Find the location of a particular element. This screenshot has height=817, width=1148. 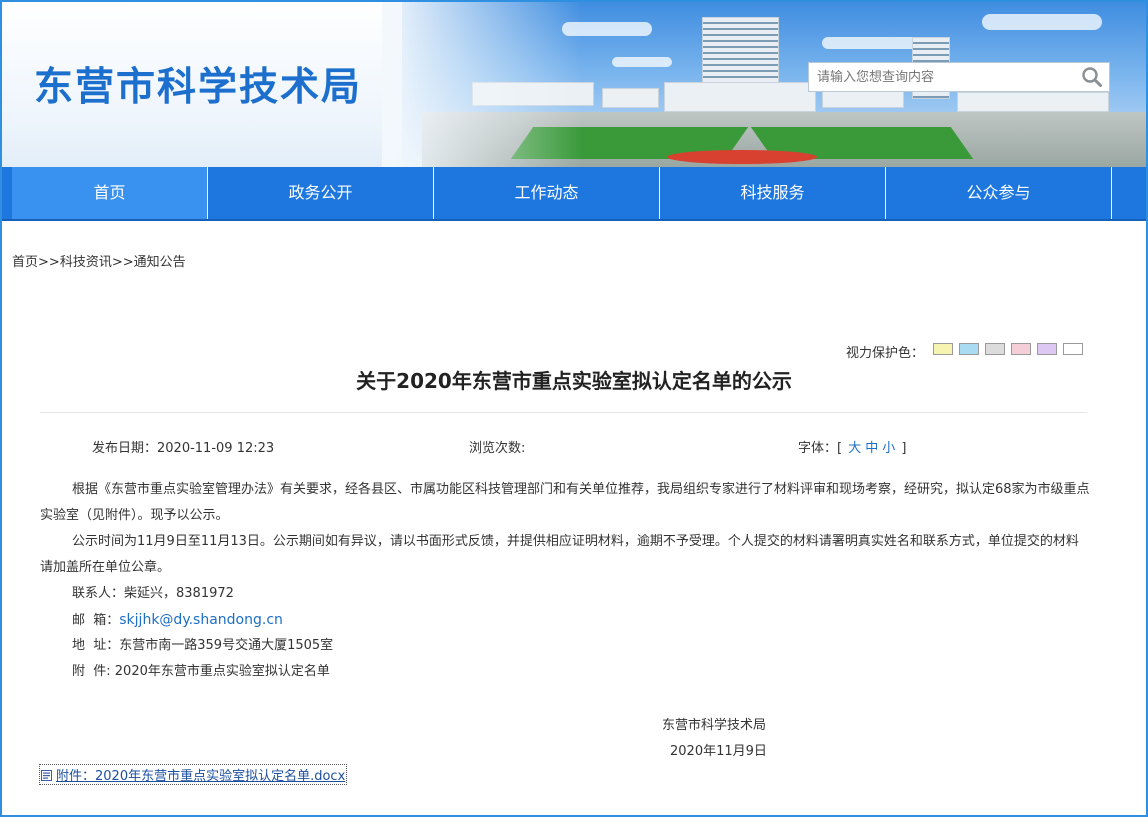

email-label: 邮 箱： is located at coordinates (96, 620).